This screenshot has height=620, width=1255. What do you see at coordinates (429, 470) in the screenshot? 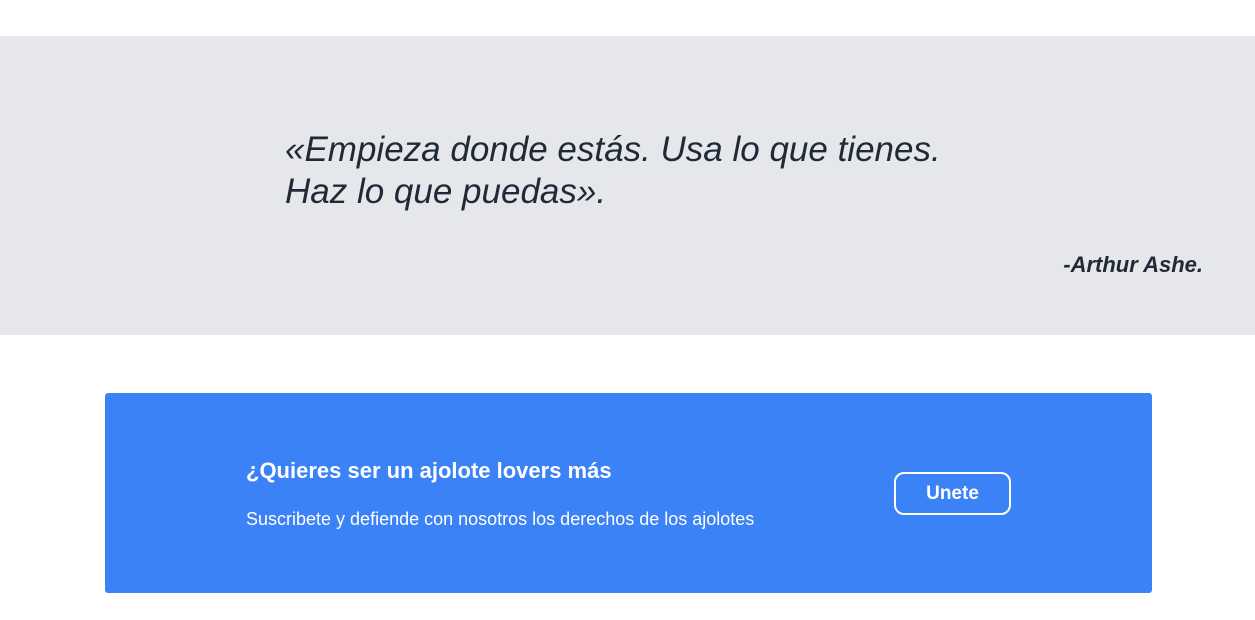
I see `subscribe-title: ¿Quieres ser un ajolote lovers más` at bounding box center [429, 470].